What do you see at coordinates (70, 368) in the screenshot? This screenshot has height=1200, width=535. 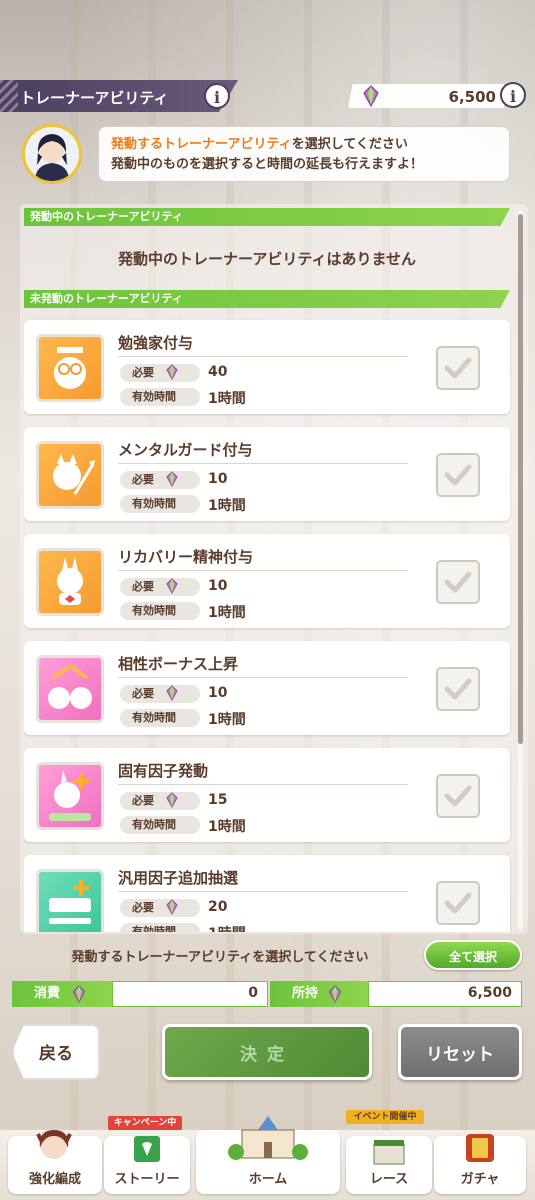 I see `study-owl-icon` at bounding box center [70, 368].